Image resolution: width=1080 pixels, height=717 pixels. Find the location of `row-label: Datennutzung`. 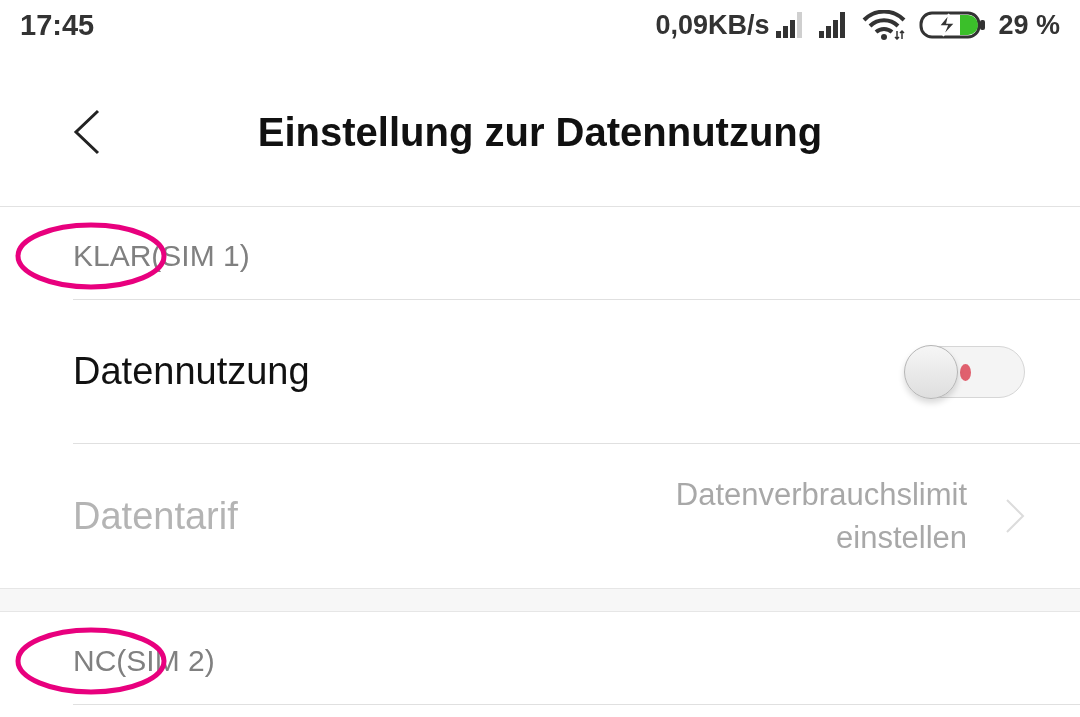

row-label: Datennutzung is located at coordinates (191, 371).